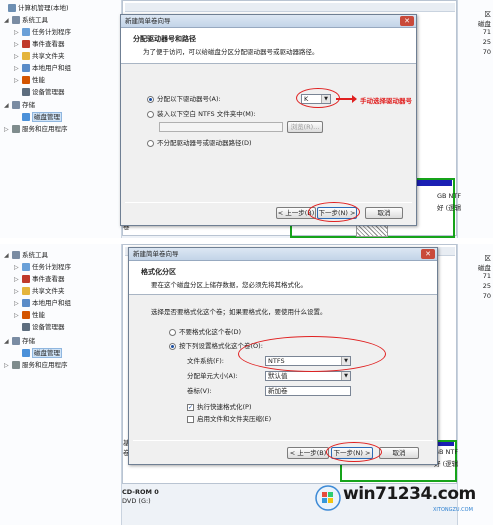 The width and height of the screenshot is (493, 525). Describe the element at coordinates (229, 419) in the screenshot. I see `compression-option: 启用文件和文件夹压缩(E)` at that location.